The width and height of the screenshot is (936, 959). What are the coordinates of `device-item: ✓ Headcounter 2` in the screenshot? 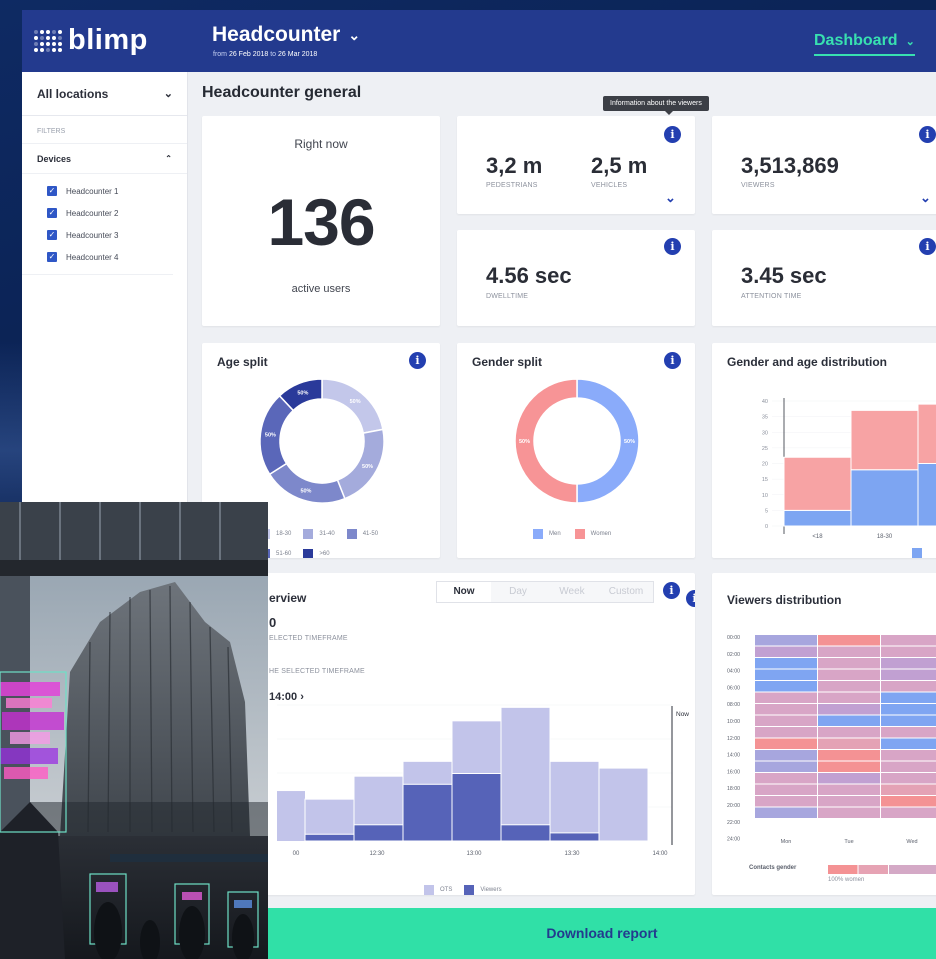 It's located at (110, 213).